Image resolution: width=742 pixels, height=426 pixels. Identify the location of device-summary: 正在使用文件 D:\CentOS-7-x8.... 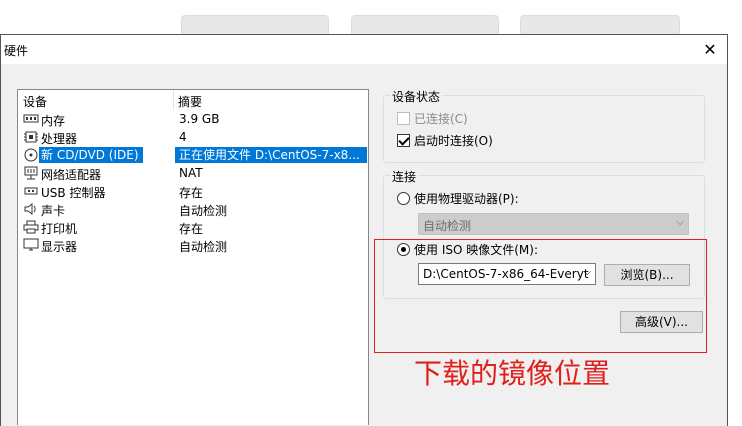
(271, 155).